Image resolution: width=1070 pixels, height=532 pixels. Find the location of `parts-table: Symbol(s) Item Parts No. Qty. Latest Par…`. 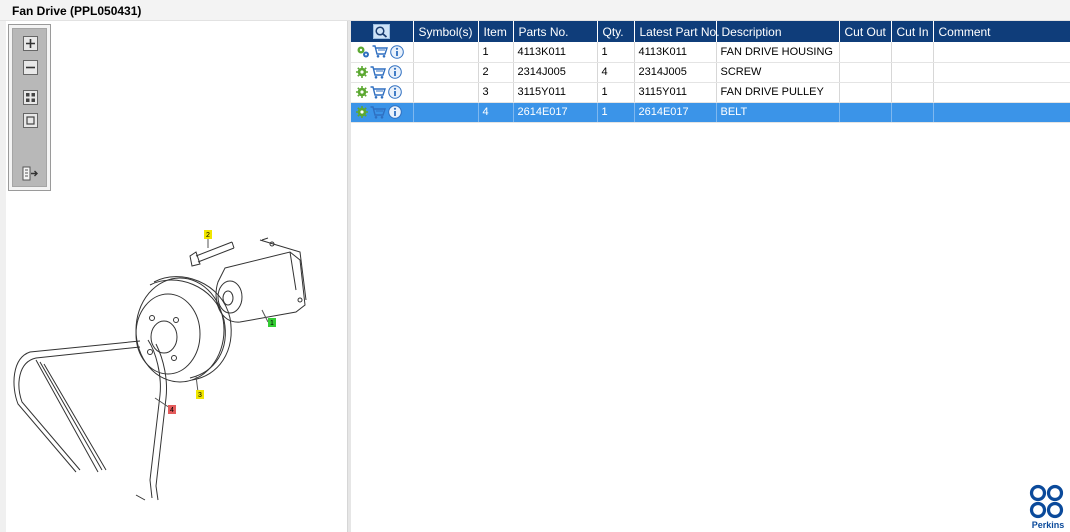

parts-table: Symbol(s) Item Parts No. Qty. Latest Par… is located at coordinates (710, 72).